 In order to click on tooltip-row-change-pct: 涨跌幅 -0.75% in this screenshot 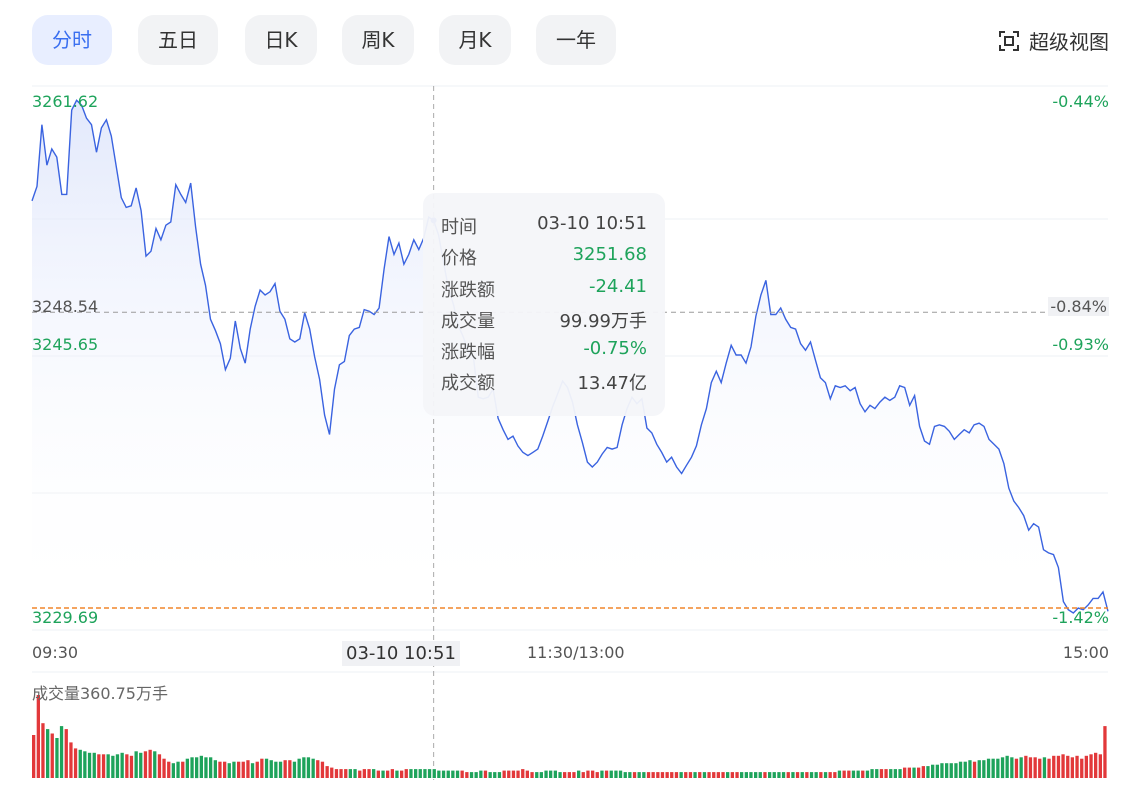, I will do `click(544, 353)`.